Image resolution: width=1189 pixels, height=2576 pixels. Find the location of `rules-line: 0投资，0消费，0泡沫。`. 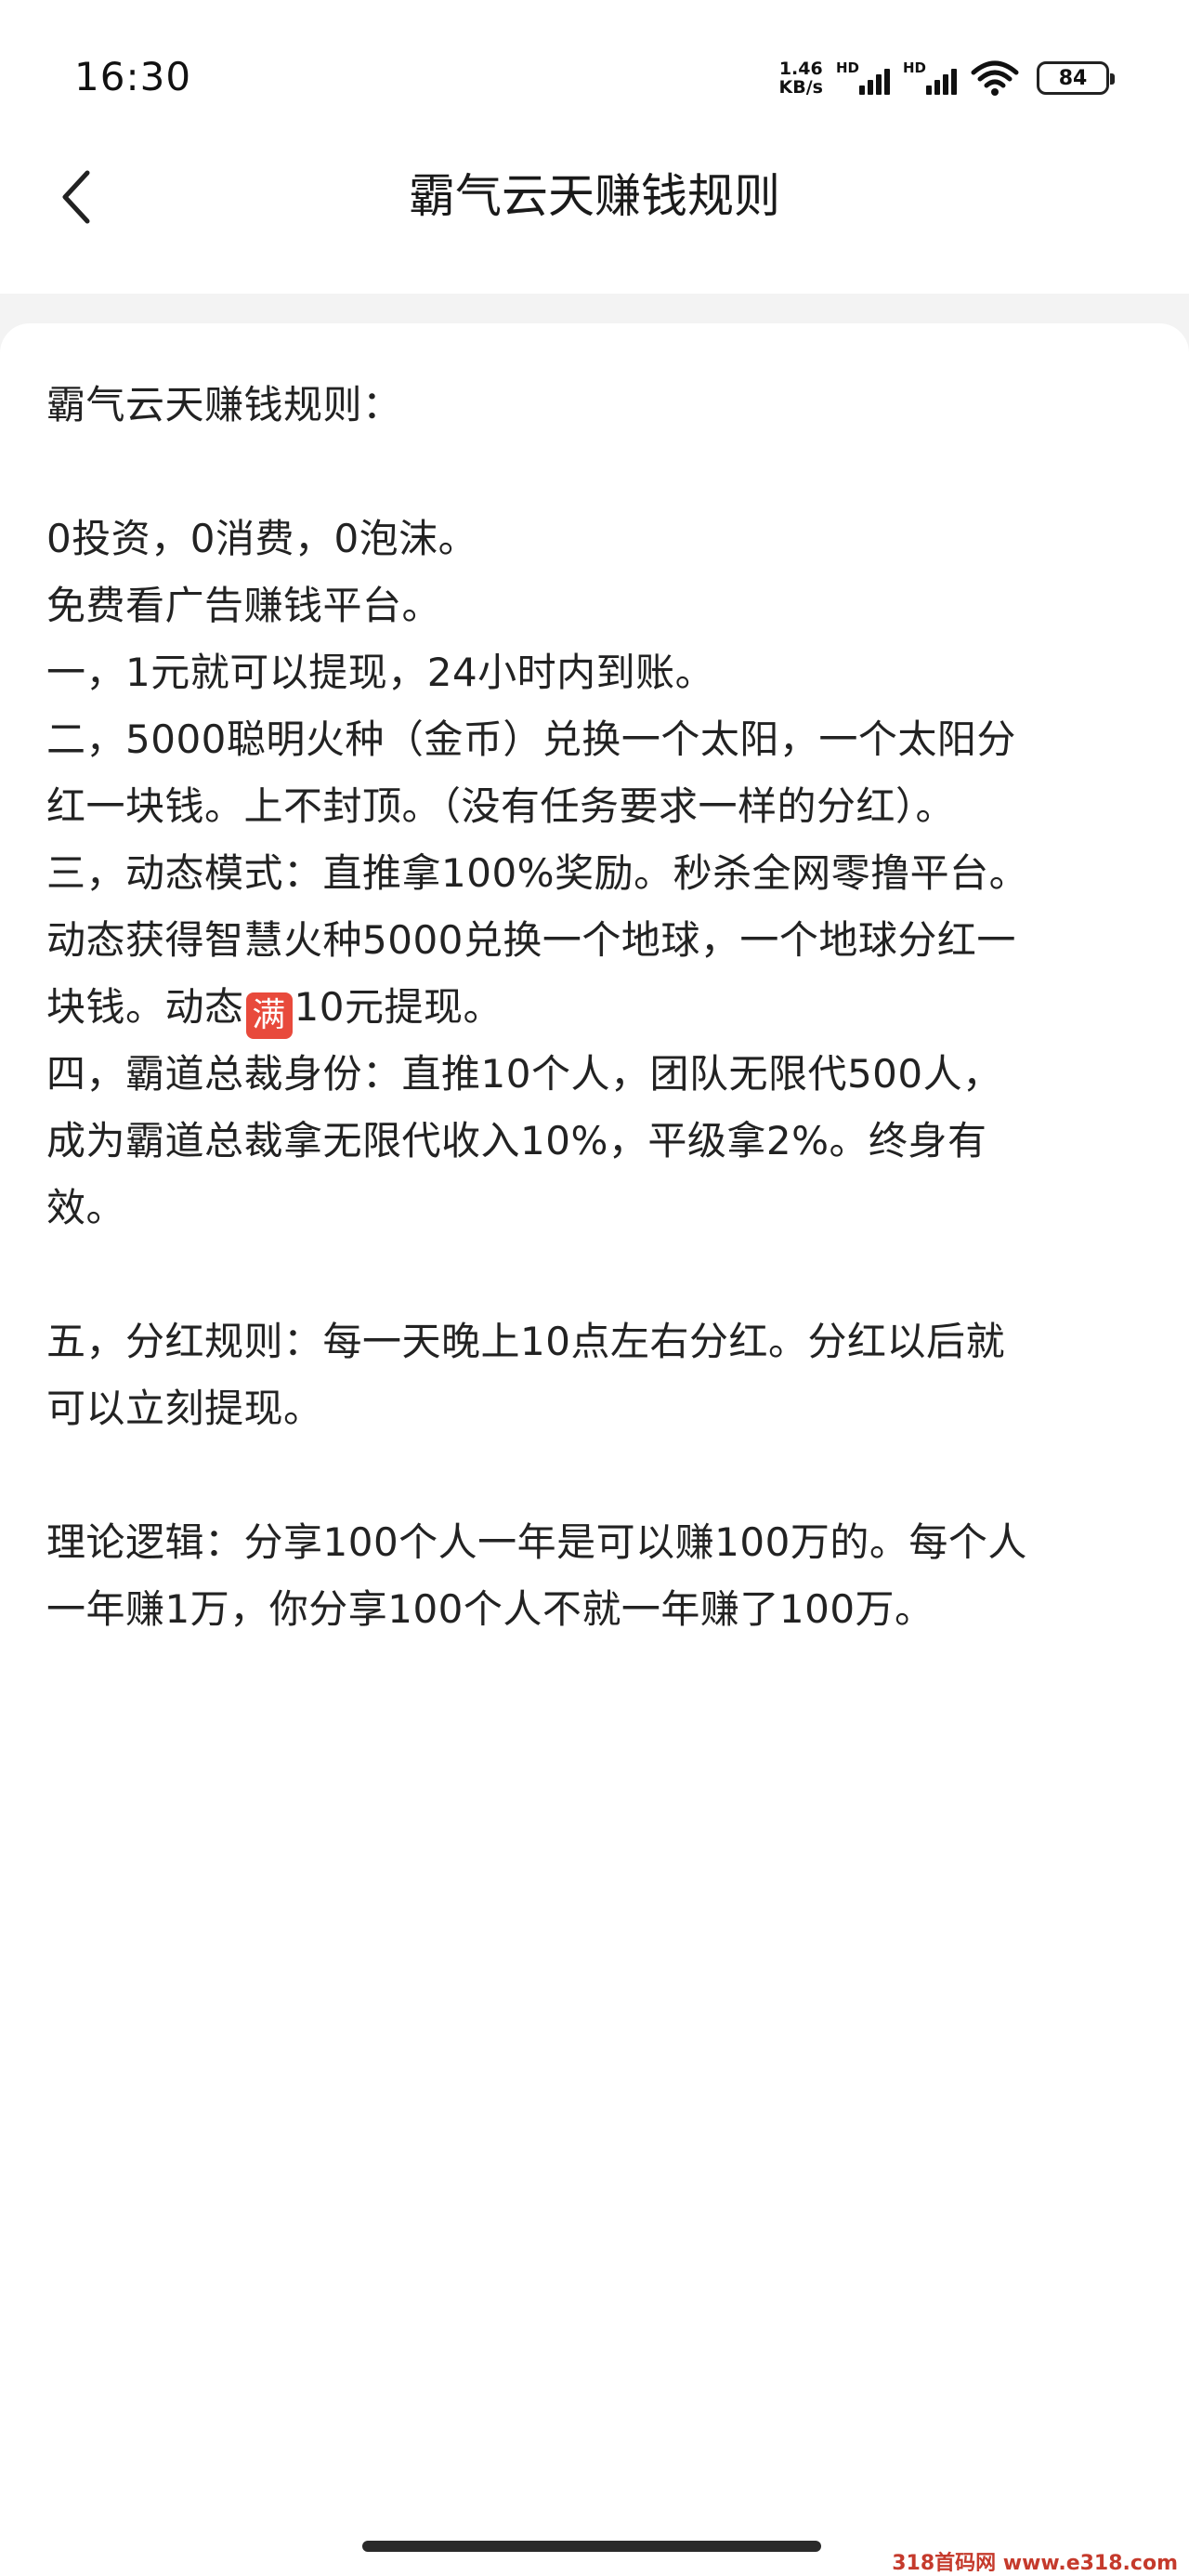

rules-line: 0投资，0消费，0泡沫。 is located at coordinates (262, 538).